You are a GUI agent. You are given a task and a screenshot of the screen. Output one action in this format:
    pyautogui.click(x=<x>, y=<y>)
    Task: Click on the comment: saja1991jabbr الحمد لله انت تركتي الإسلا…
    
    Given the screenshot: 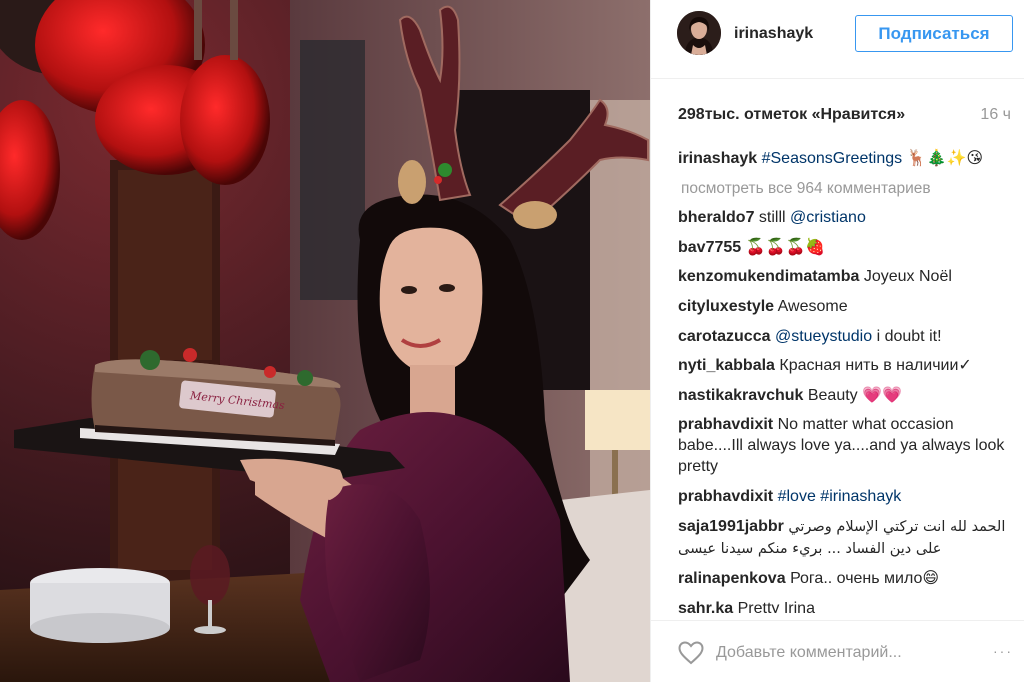 What is the action you would take?
    pyautogui.click(x=848, y=538)
    